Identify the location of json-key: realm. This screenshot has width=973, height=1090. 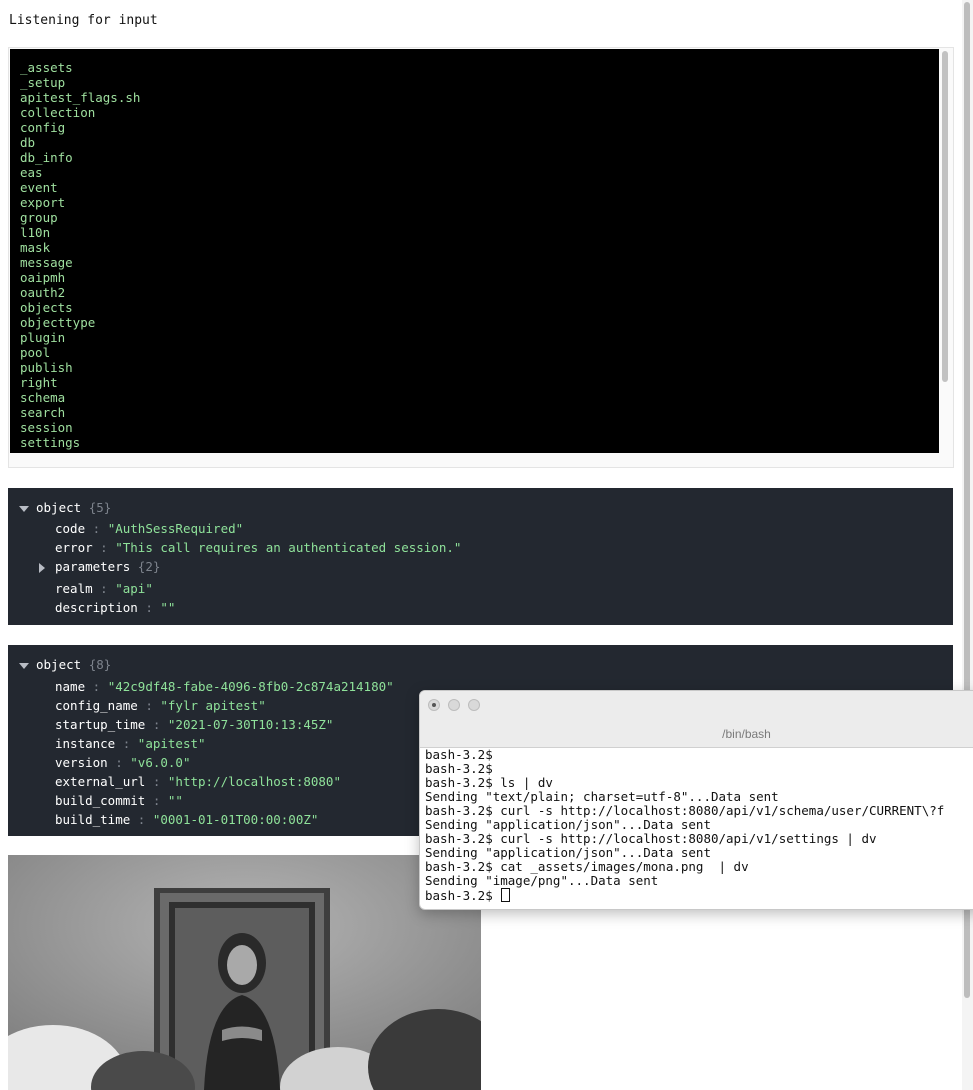
(74, 588).